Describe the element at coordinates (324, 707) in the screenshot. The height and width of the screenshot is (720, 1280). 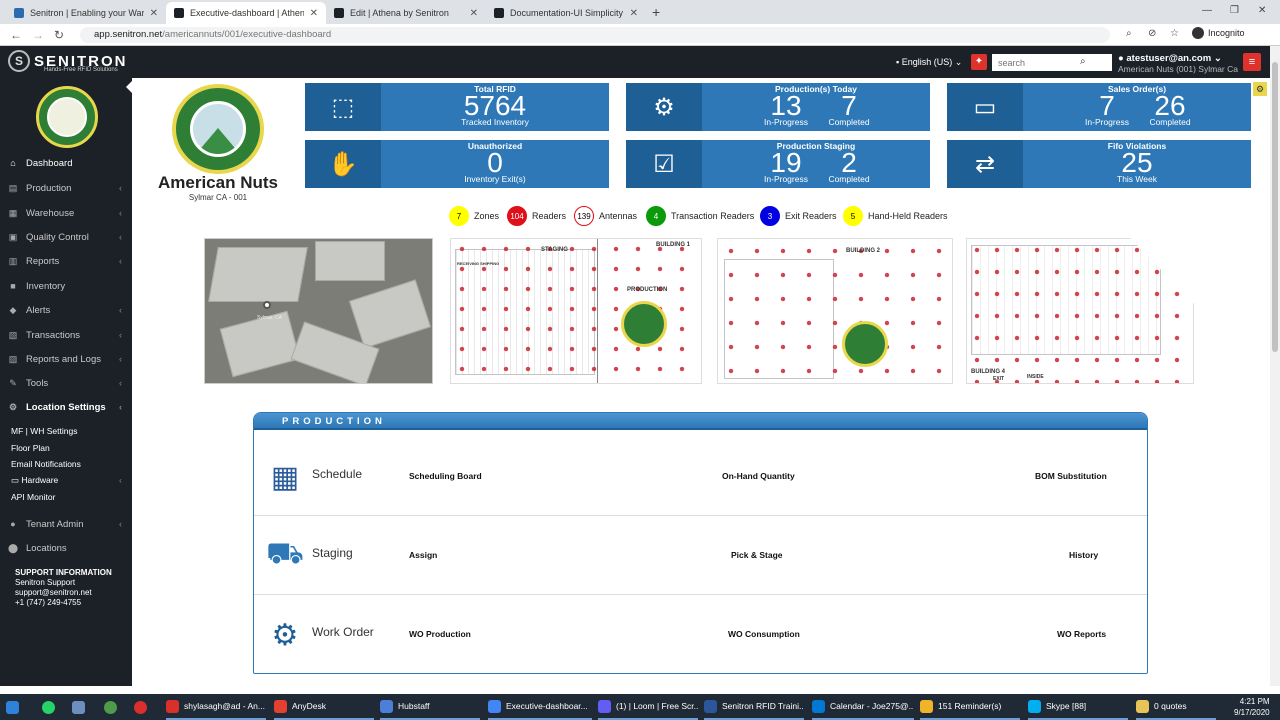
I see `taskbar-item-2: AnyDesk` at that location.